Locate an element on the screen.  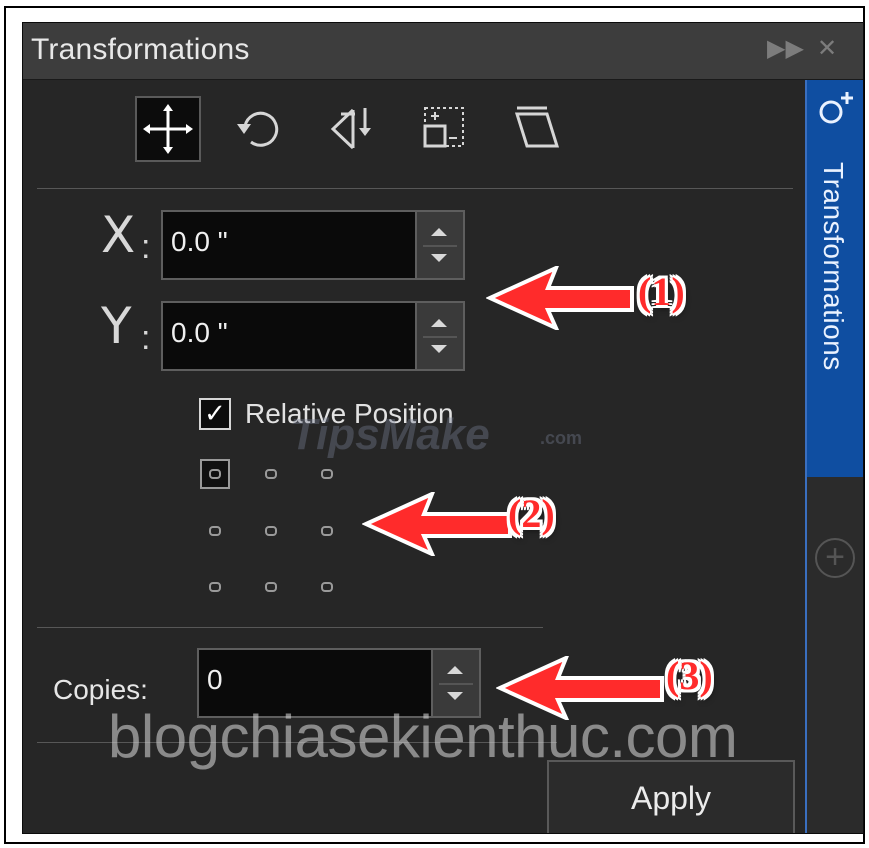
anchor-middle-right is located at coordinates (327, 531).